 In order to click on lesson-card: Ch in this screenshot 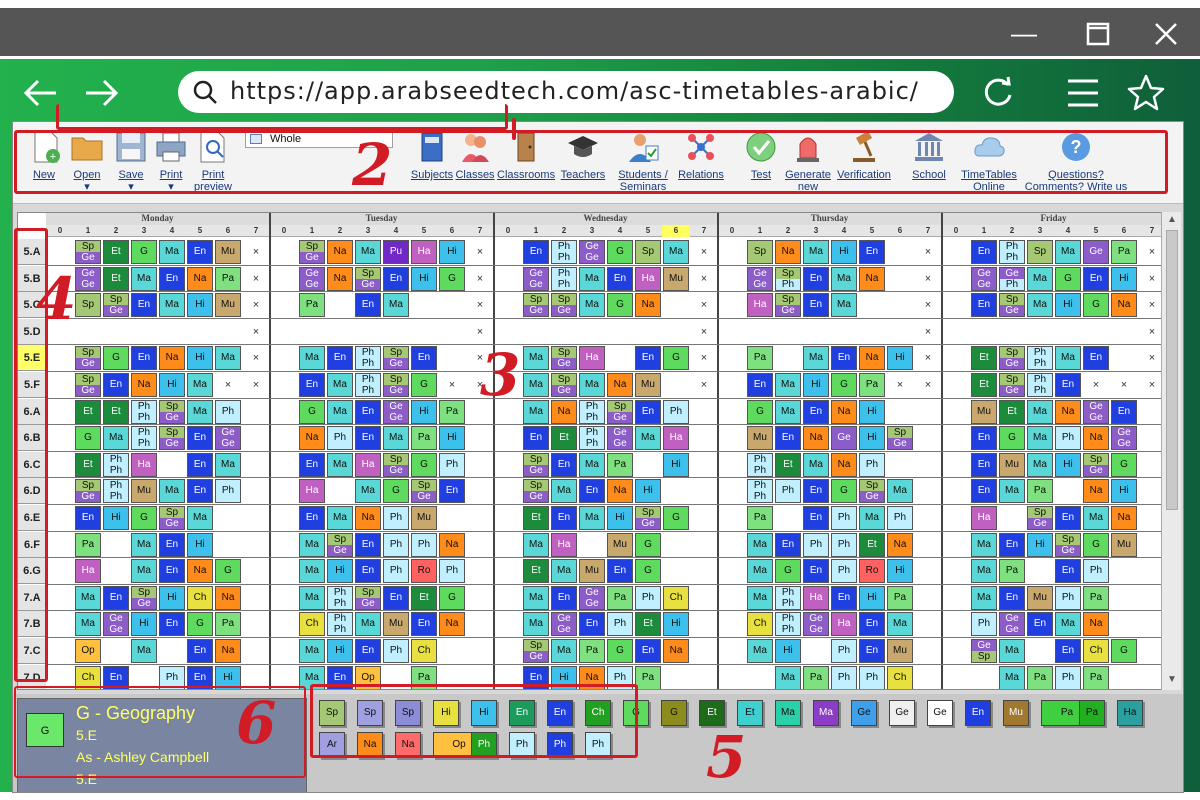, I will do `click(1096, 651)`.